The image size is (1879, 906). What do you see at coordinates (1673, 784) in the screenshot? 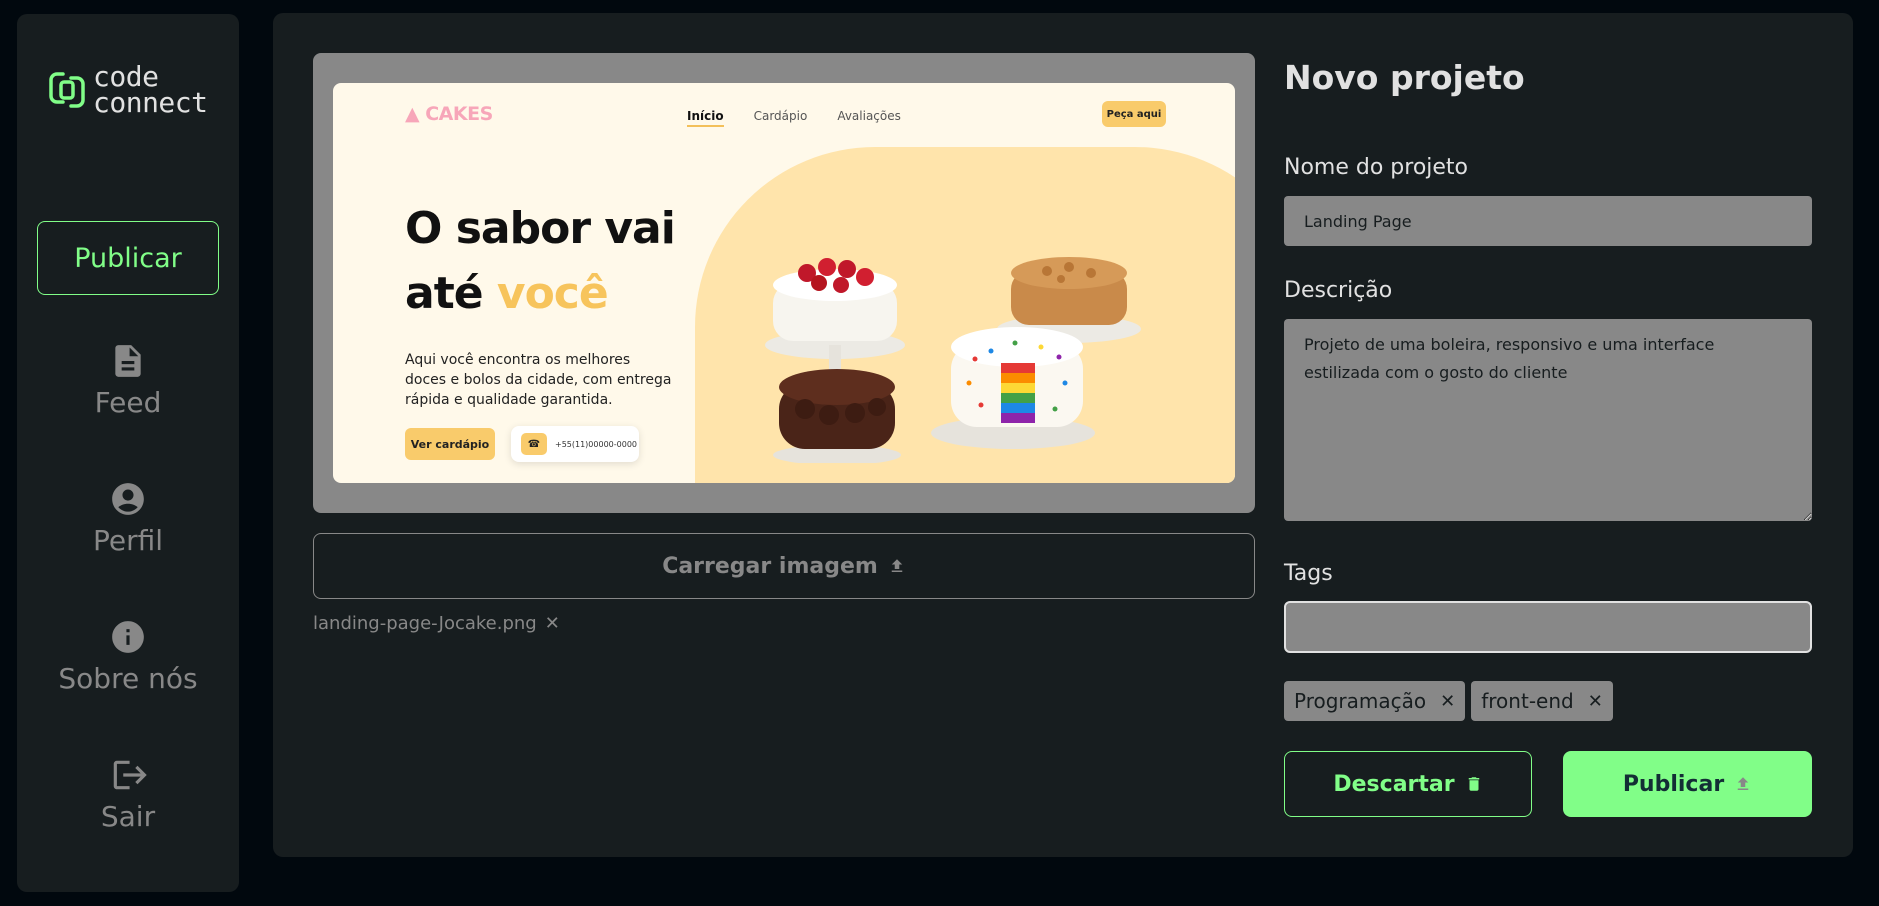
I see `publish-button-label: Publicar` at bounding box center [1673, 784].